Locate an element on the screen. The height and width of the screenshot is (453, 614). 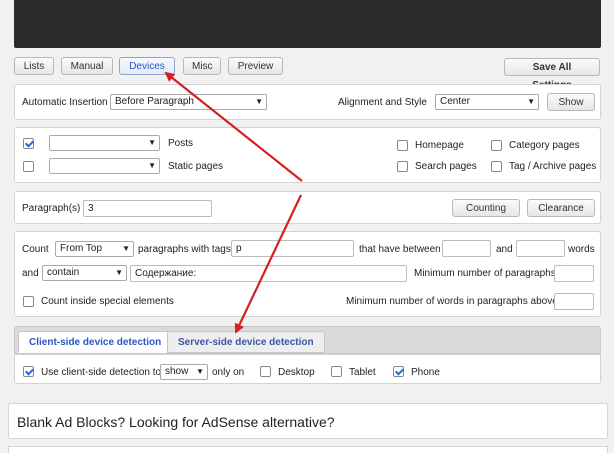
arrow-to-server-tab is located at coordinates (268, 264).